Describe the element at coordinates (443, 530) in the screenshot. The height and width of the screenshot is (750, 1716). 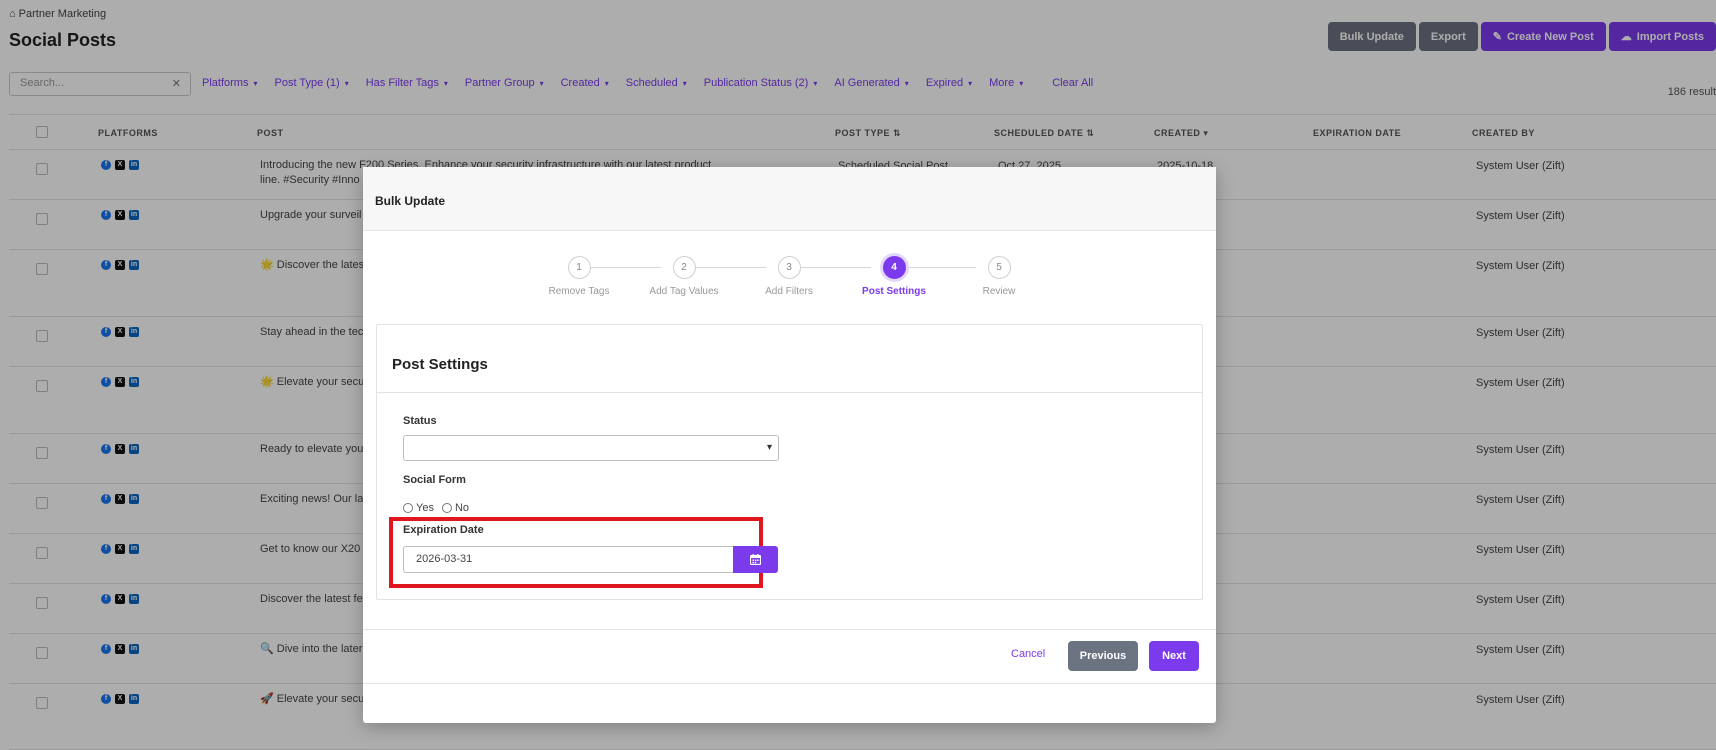
I see `expiration-date-label: Expiration Date` at that location.